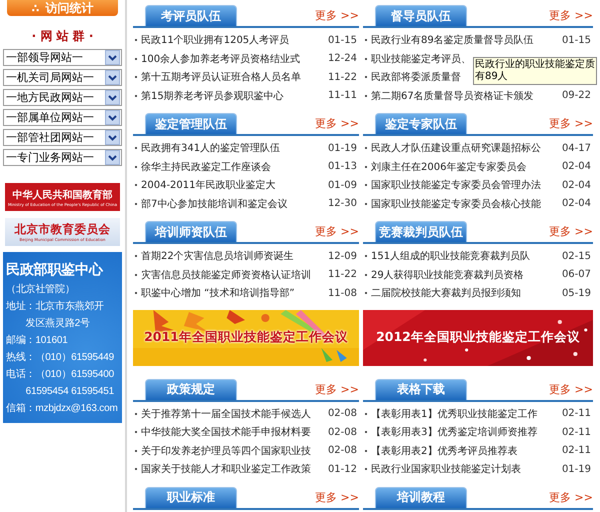 The width and height of the screenshot is (600, 512). Describe the element at coordinates (62, 36) in the screenshot. I see `sites-heading: · 网 站 群 ·` at that location.